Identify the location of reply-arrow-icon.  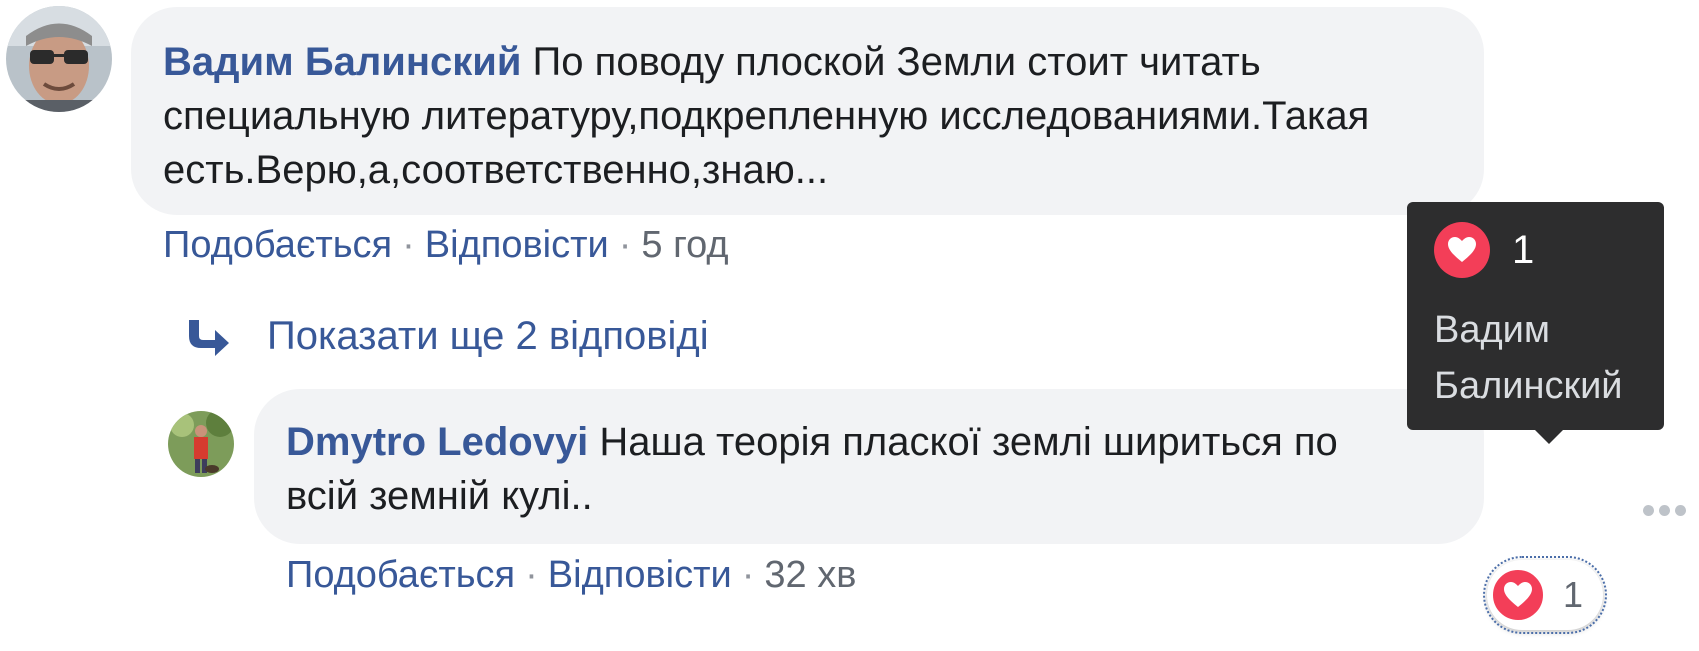
(209, 338).